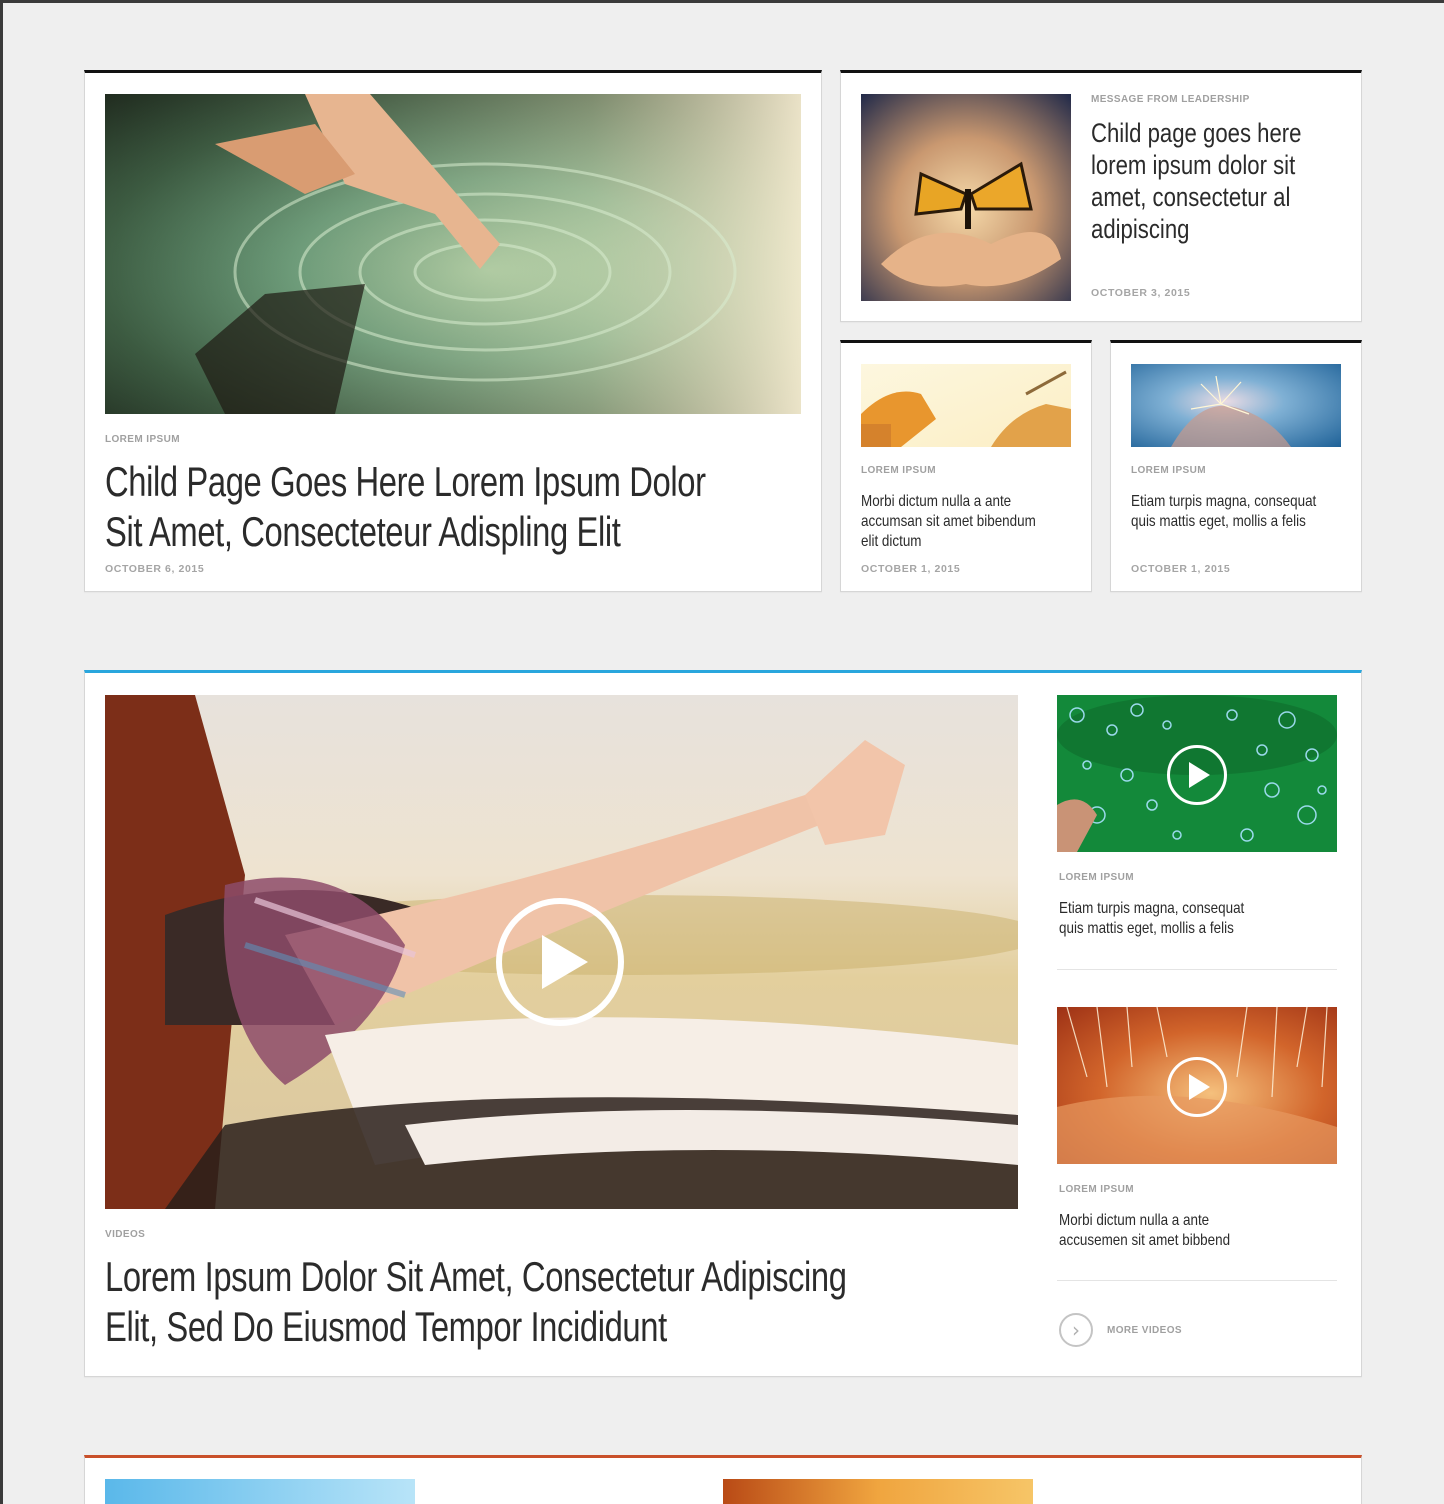 The image size is (1444, 1504). What do you see at coordinates (1240, 522) in the screenshot?
I see `small-card-title-line: quis mattis eget, mollis a felis` at bounding box center [1240, 522].